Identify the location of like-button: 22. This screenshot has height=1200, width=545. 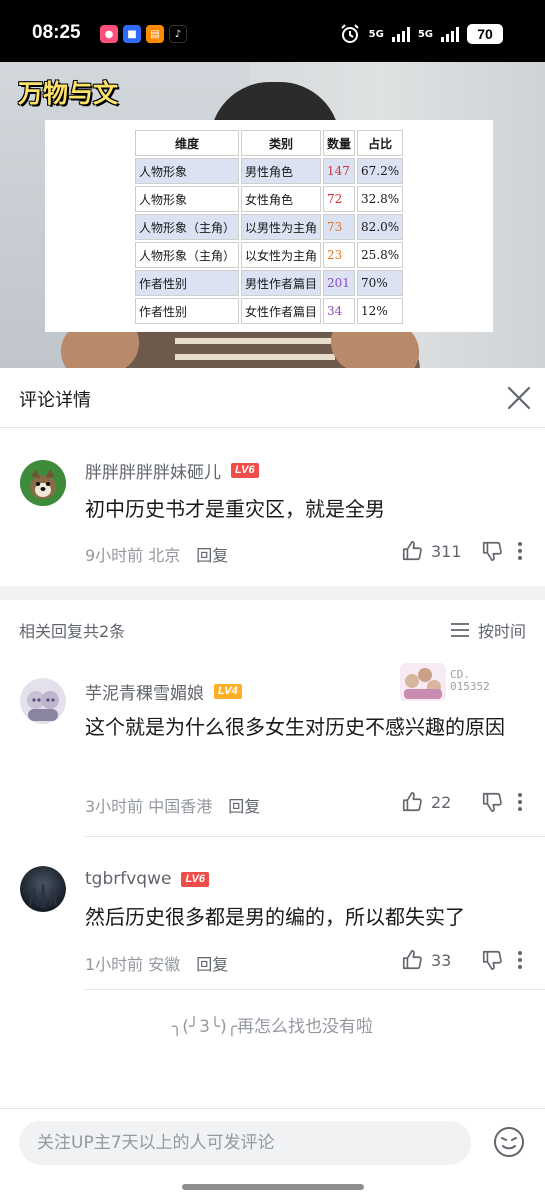
(436, 802).